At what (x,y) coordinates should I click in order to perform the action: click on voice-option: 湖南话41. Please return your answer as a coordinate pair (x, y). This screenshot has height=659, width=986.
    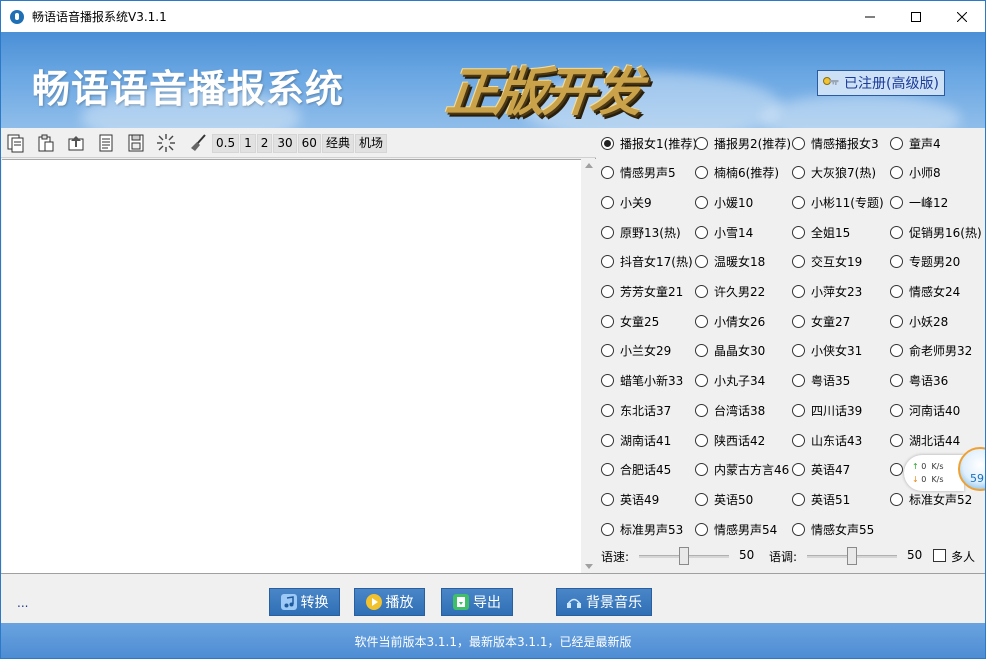
    Looking at the image, I should click on (636, 440).